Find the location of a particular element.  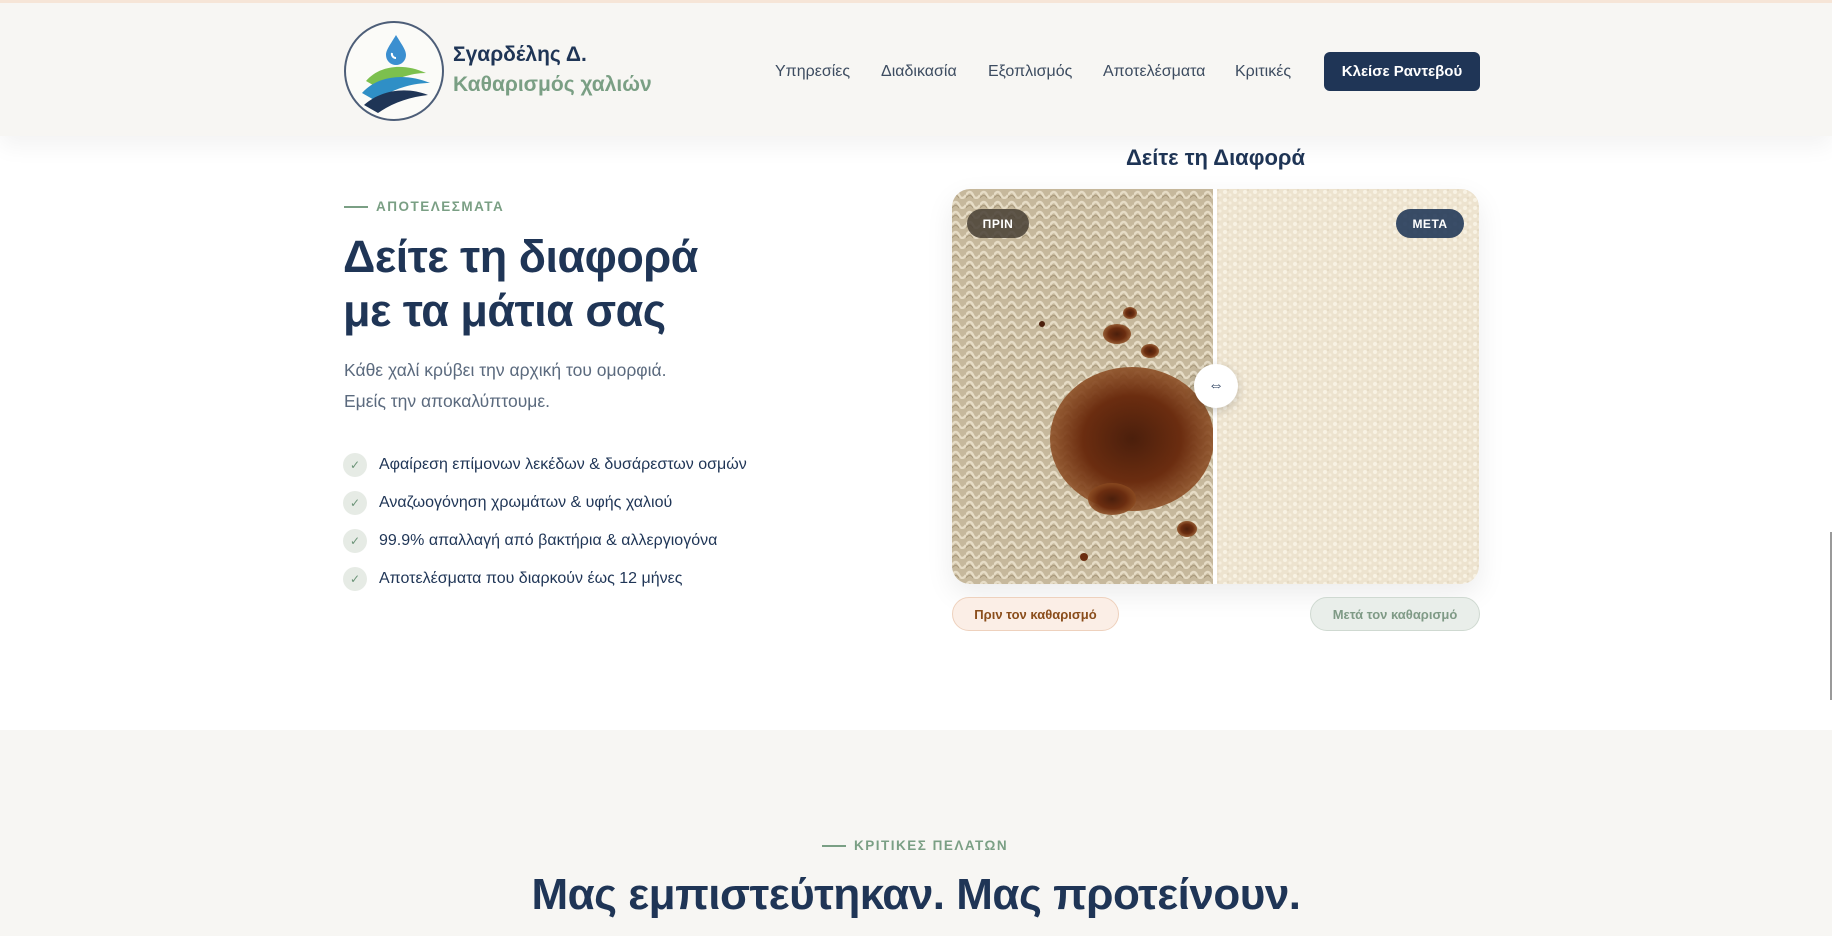

results-eyebrow: ΑΠΟΤΕΛΕΣΜΑΤΑ is located at coordinates (424, 206).